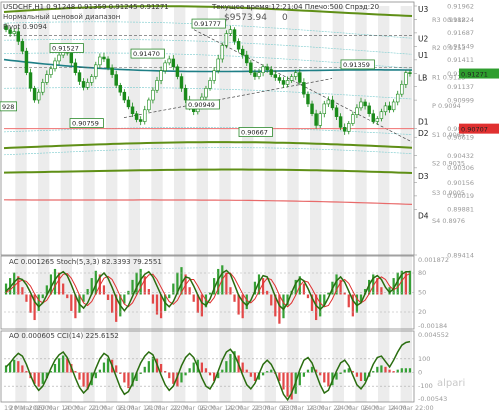 The width and height of the screenshot is (500, 413). Describe the element at coordinates (433, 335) in the screenshot. I see `ao-y-tick-label: 0.004552` at that location.